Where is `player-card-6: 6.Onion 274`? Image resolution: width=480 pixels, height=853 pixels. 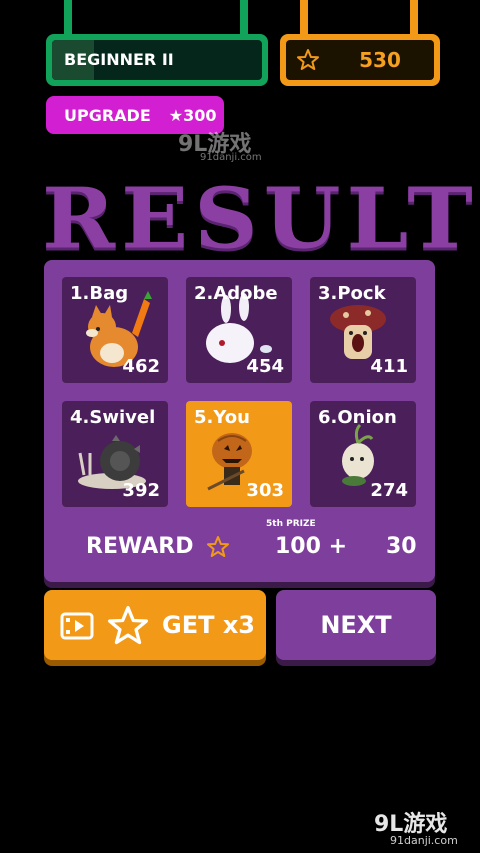 player-card-6: 6.Onion 274 is located at coordinates (363, 454).